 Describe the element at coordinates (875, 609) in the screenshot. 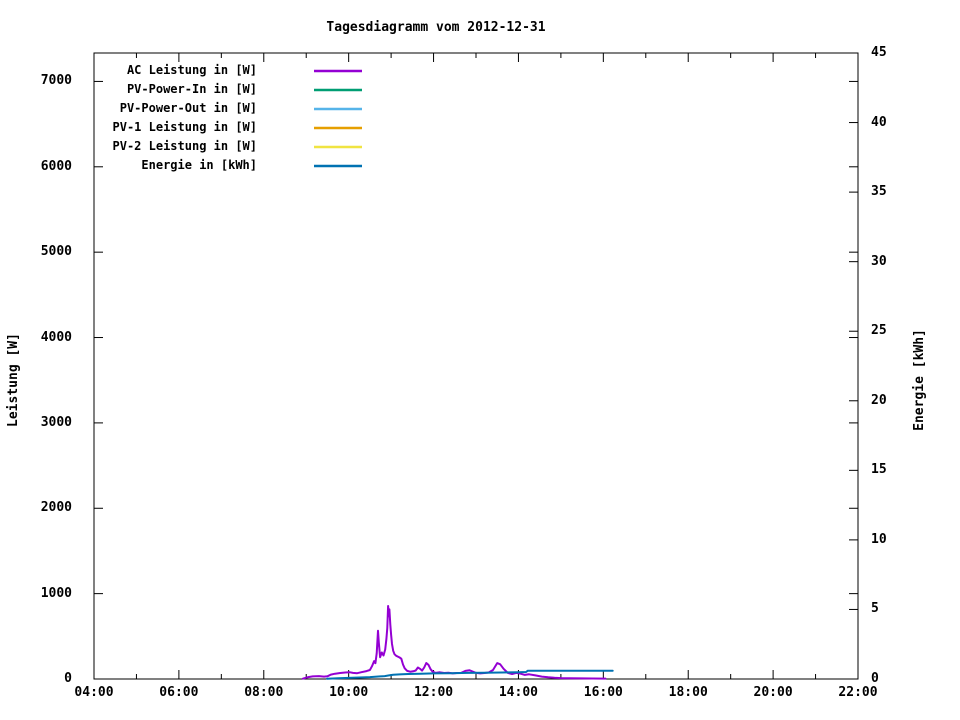

I see `y-right-tick-label: 5` at that location.